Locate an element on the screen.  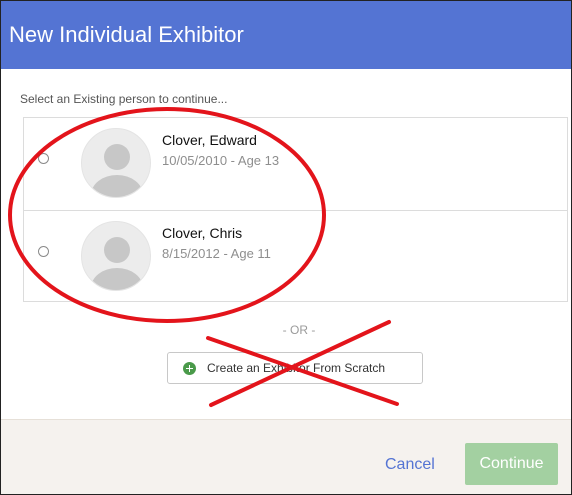
create-button-label: Create an Exhibitor From Scratch is located at coordinates (296, 368).